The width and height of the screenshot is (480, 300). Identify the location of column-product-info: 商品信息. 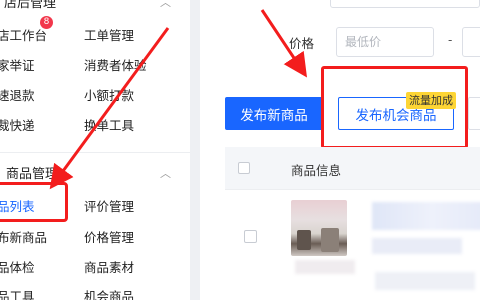
(316, 170).